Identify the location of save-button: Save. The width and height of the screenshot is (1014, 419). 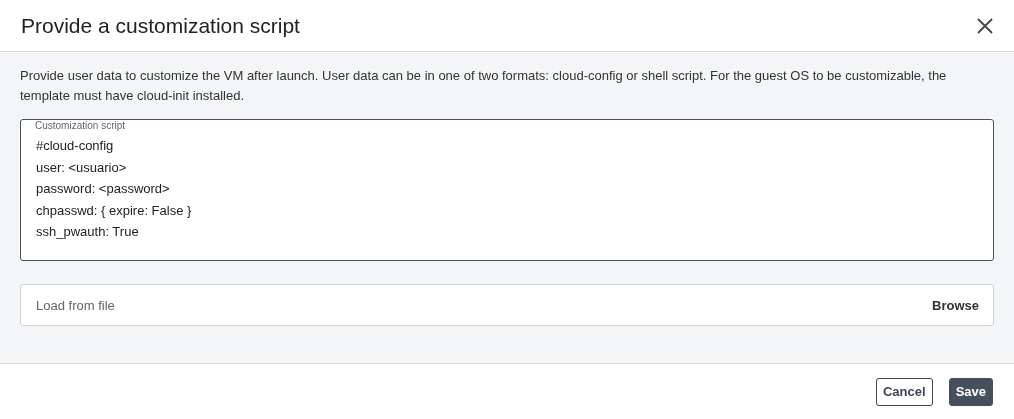
(970, 391).